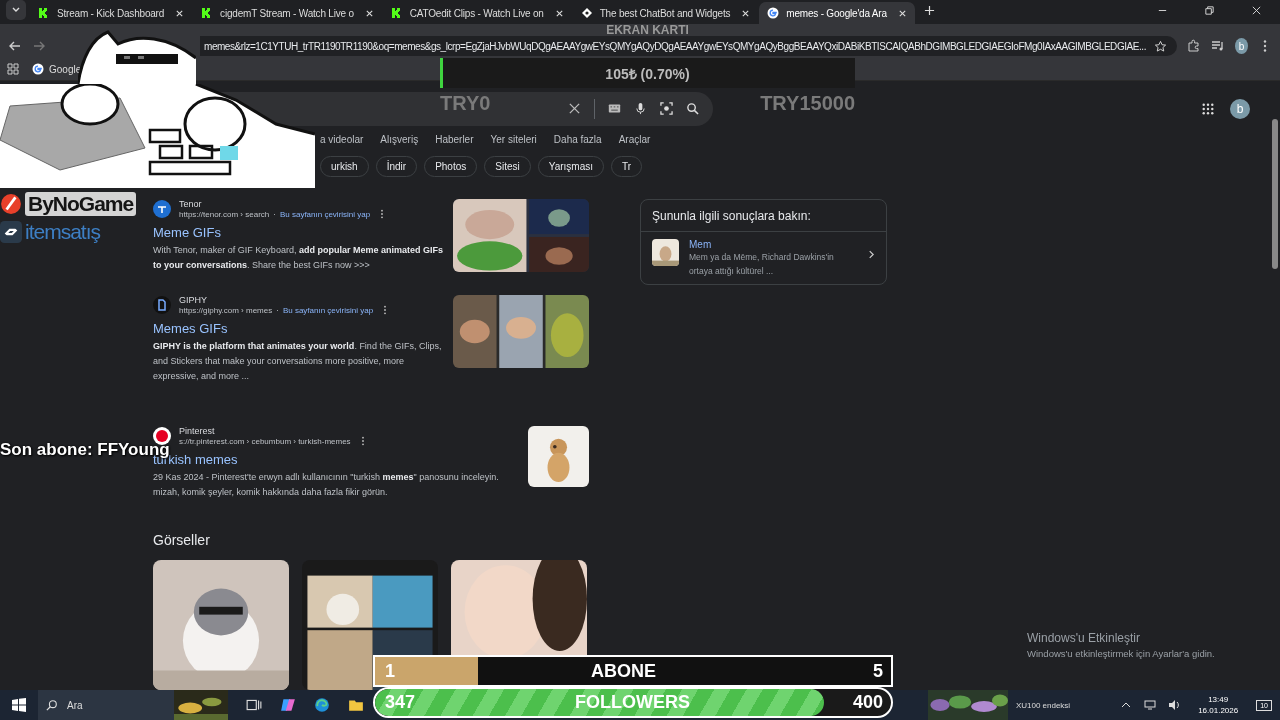 The image size is (1280, 720). What do you see at coordinates (614, 109) in the screenshot?
I see `keyboard-icon` at bounding box center [614, 109].